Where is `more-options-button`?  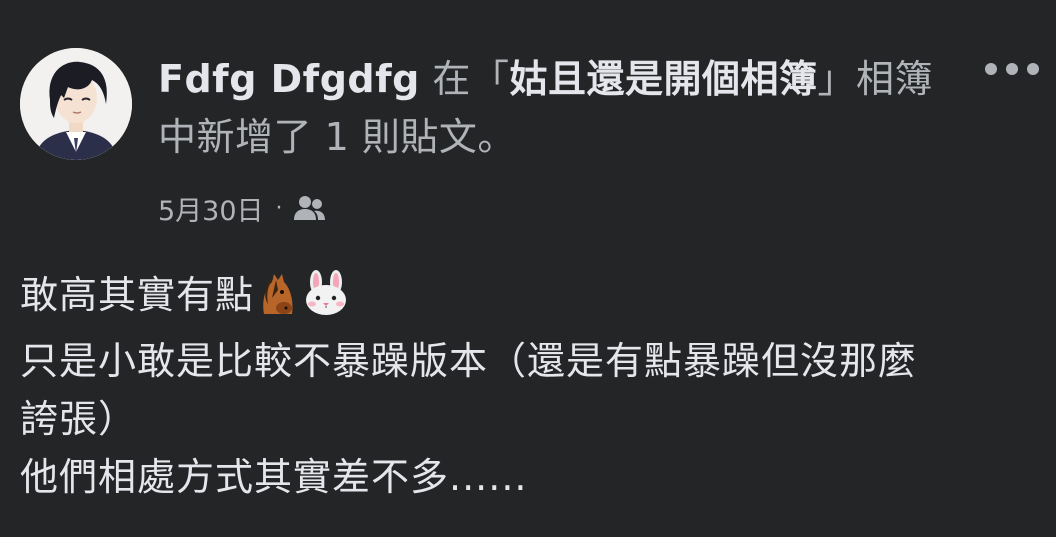
more-options-button is located at coordinates (1012, 69).